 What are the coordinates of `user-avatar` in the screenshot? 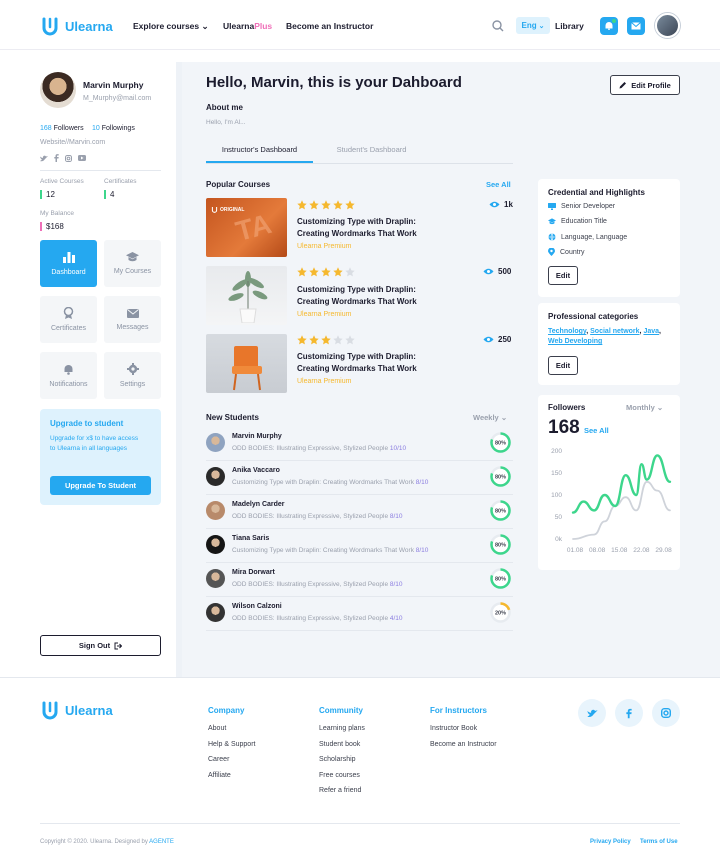 It's located at (667, 25).